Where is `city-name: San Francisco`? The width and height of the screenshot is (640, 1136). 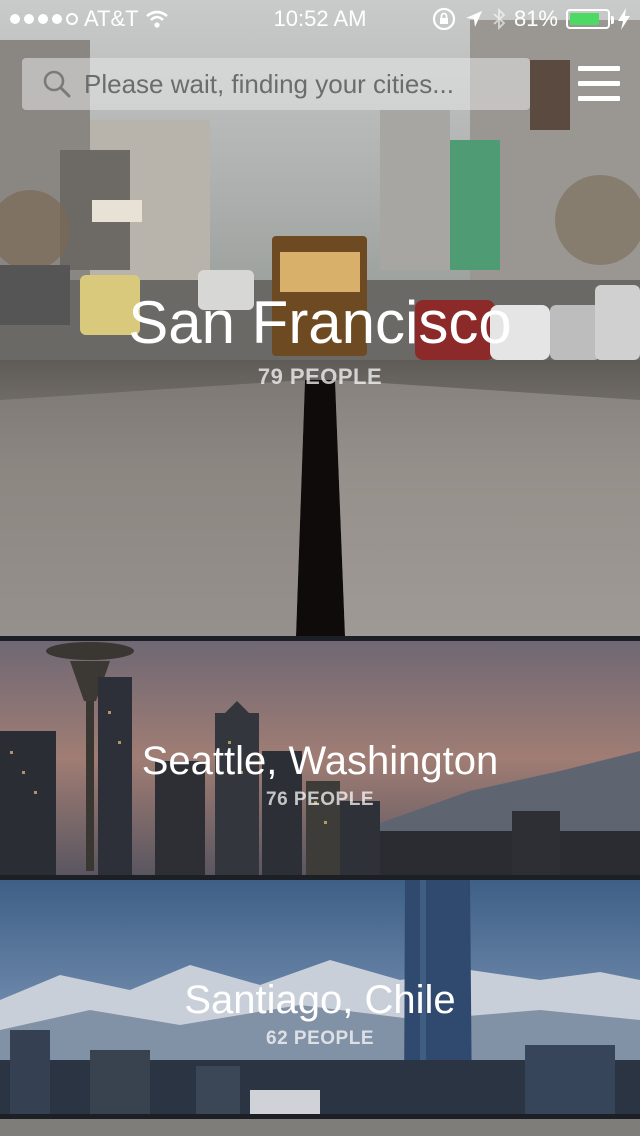 city-name: San Francisco is located at coordinates (320, 322).